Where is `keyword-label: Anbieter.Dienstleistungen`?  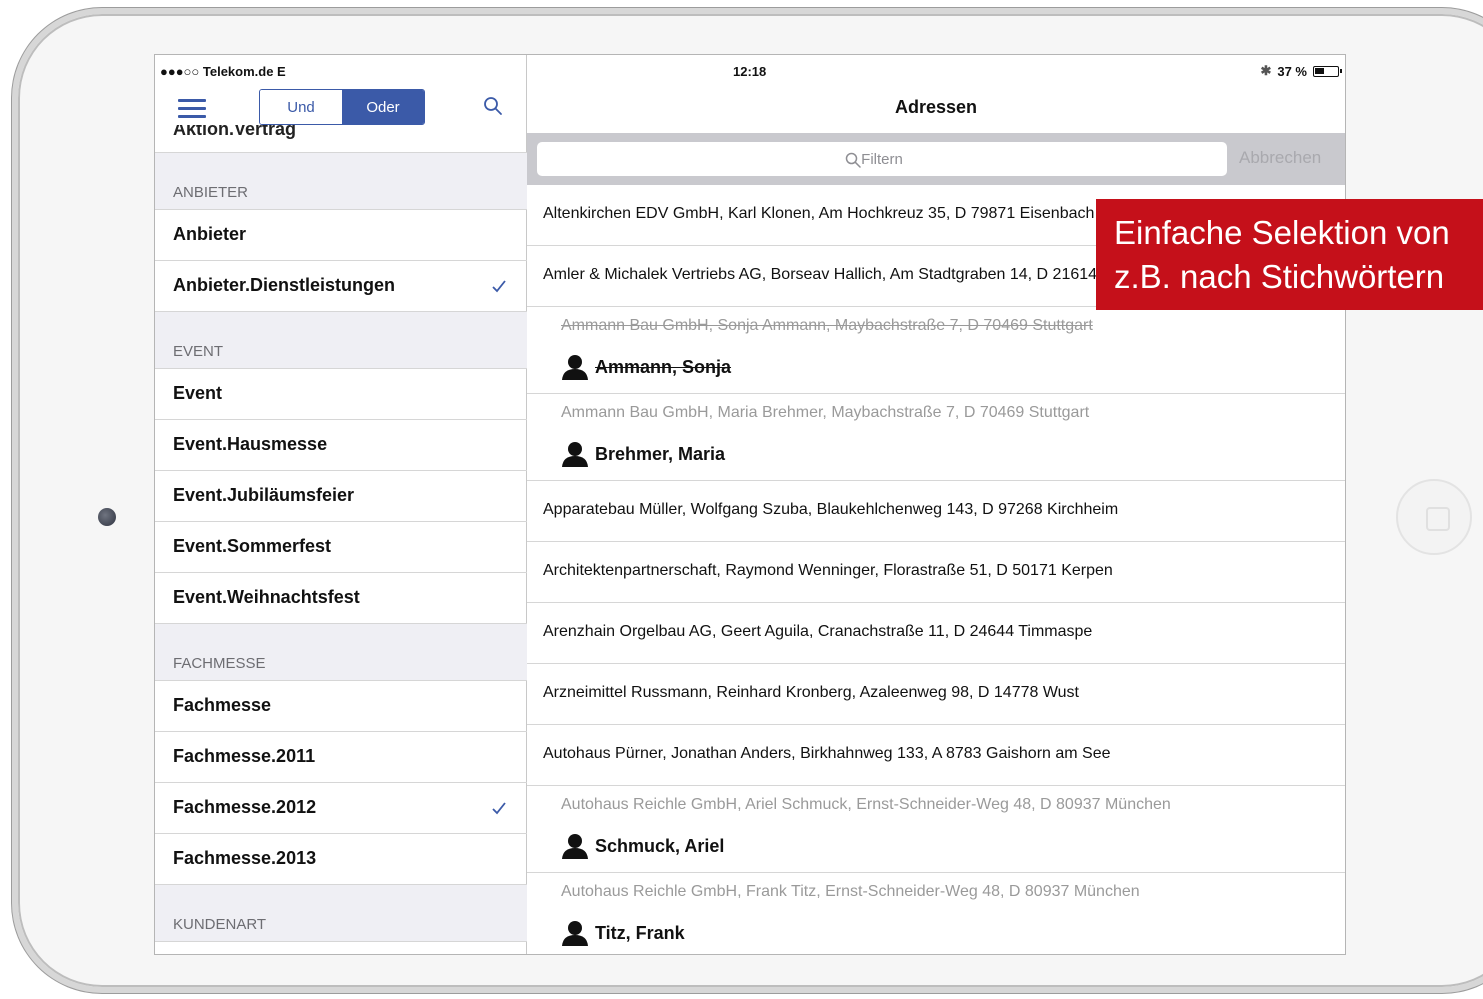 keyword-label: Anbieter.Dienstleistungen is located at coordinates (284, 285).